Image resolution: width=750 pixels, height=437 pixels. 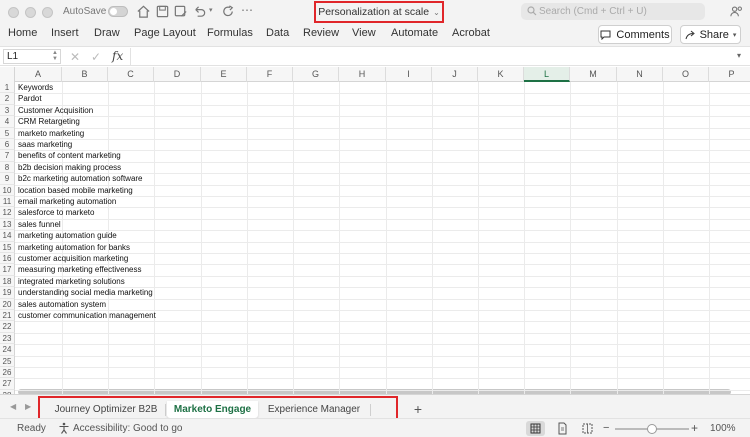 What do you see at coordinates (7, 384) in the screenshot?
I see `row-header-27: 27` at bounding box center [7, 384].